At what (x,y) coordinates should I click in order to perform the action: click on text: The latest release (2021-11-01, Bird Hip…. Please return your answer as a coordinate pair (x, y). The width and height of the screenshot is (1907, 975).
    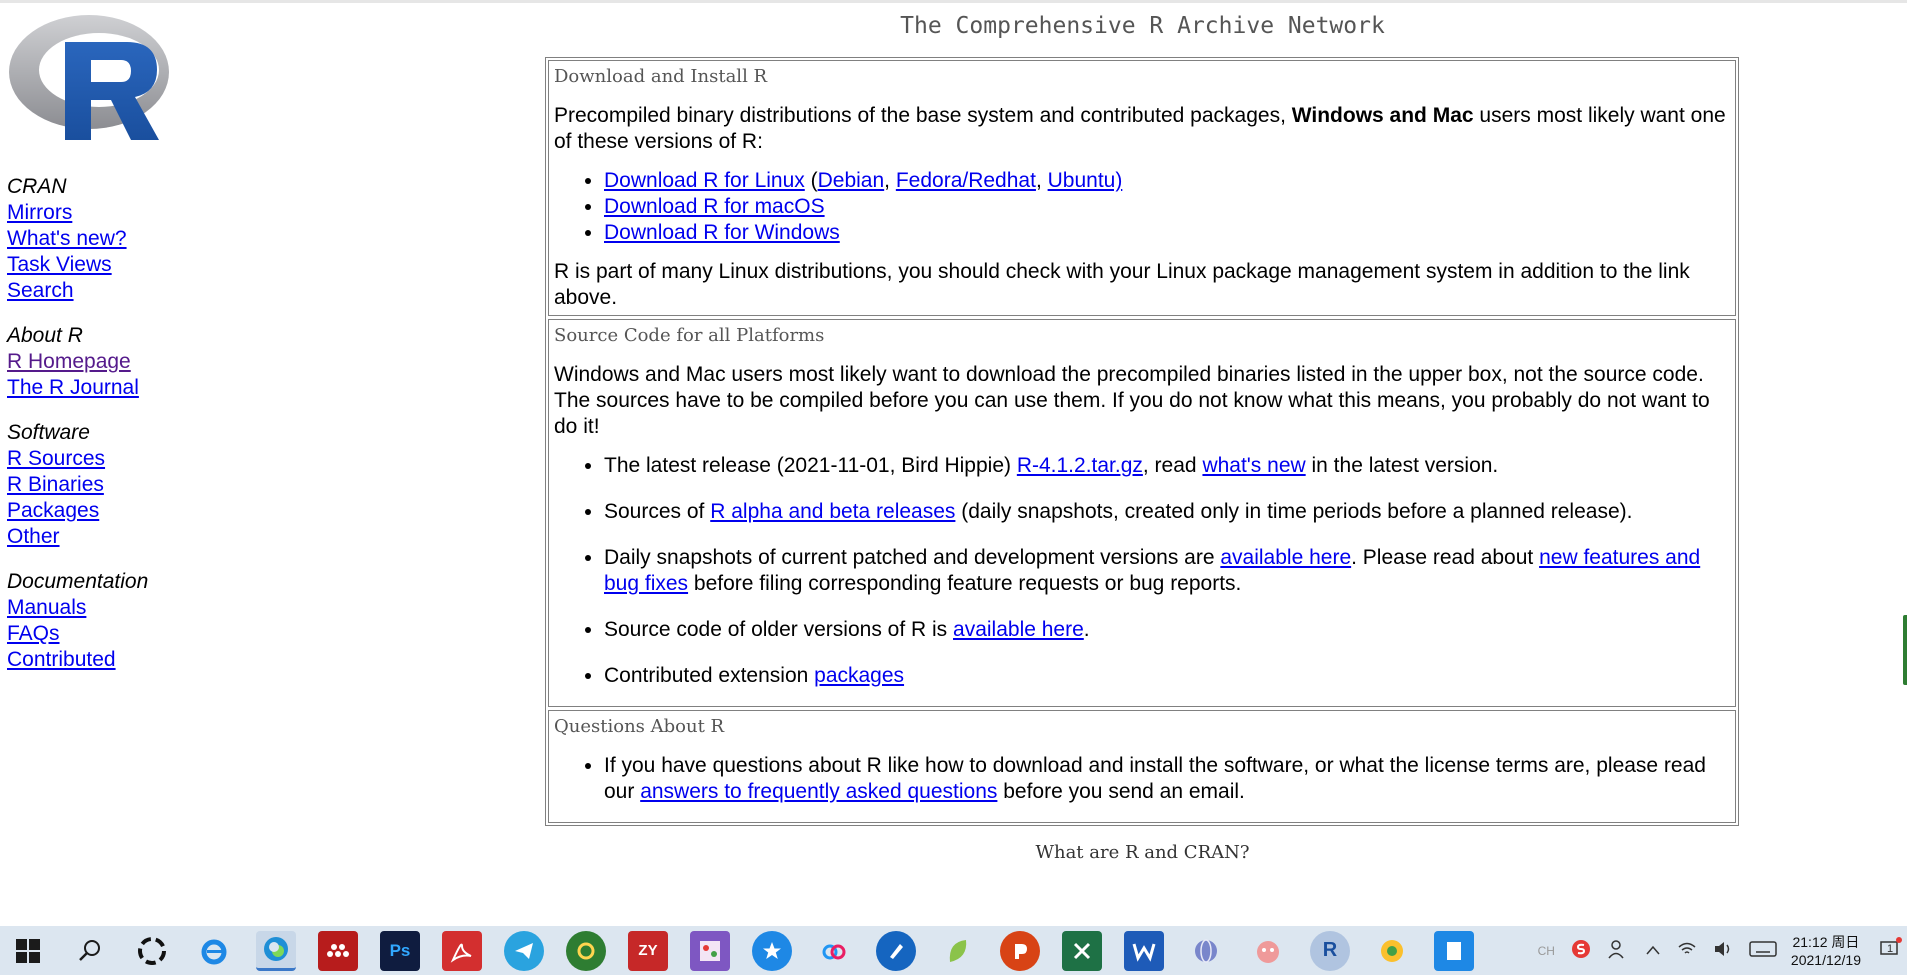
    Looking at the image, I should click on (810, 465).